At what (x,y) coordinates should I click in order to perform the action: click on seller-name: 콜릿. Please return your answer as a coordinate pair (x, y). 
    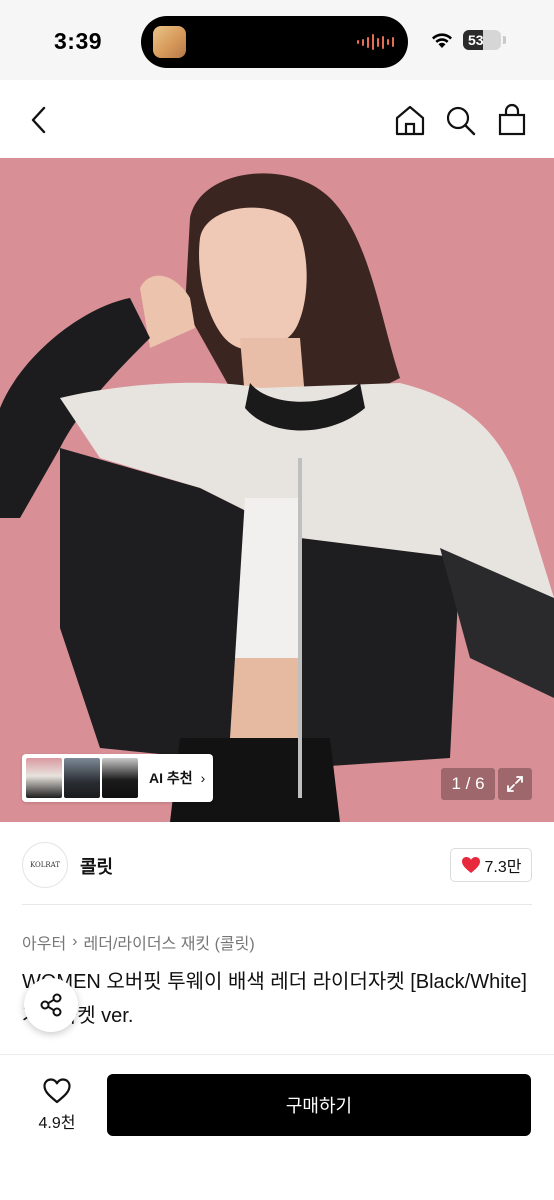
    Looking at the image, I should click on (96, 866).